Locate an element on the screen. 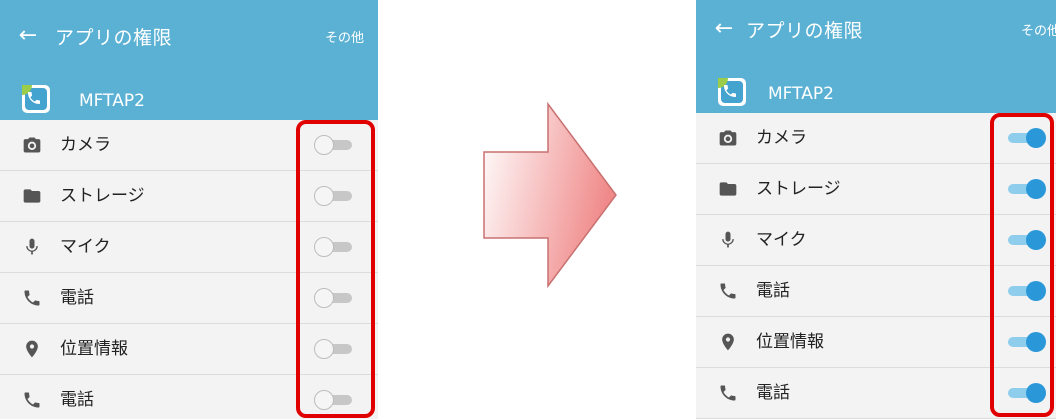 Image resolution: width=1056 pixels, height=419 pixels. transition-arrow-icon is located at coordinates (550, 195).